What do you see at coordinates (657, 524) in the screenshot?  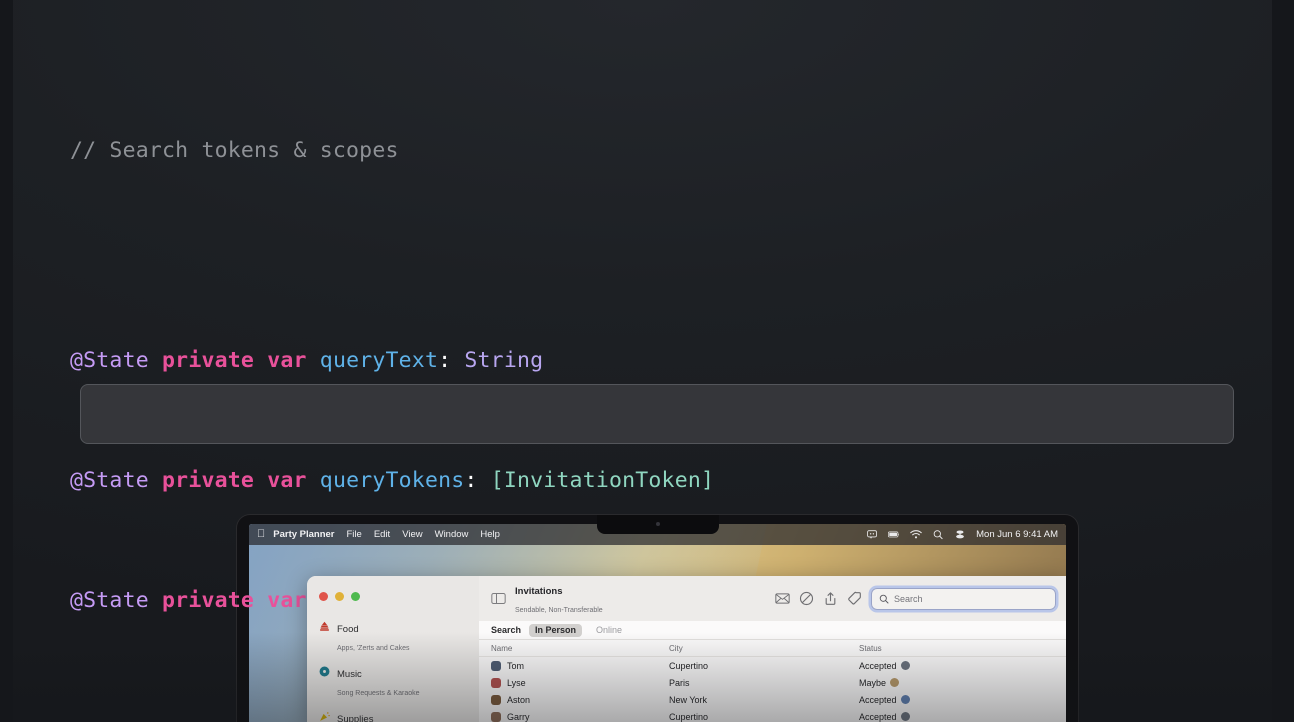 I see `laptop-notch-camera` at bounding box center [657, 524].